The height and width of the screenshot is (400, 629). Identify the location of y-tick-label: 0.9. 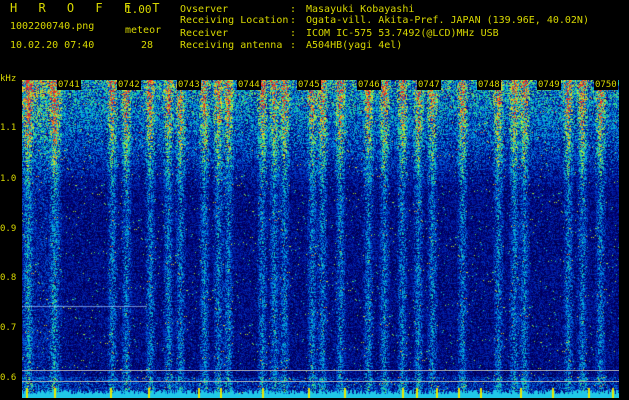
(8, 229).